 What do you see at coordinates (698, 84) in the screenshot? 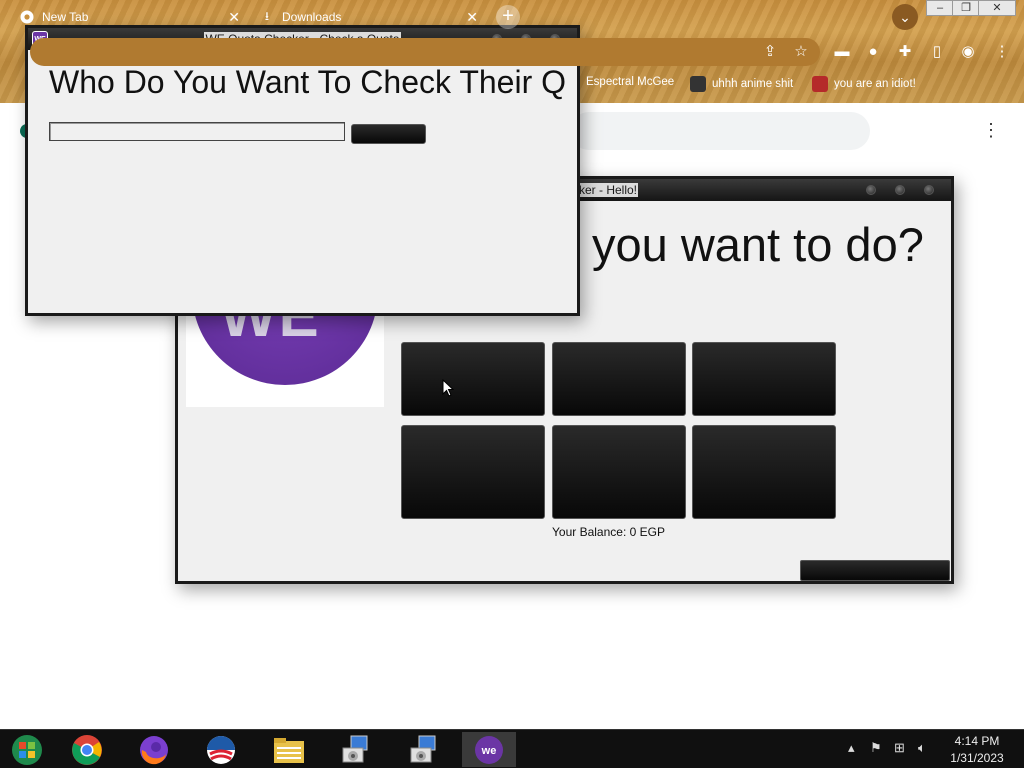
I see `anime-icon` at bounding box center [698, 84].